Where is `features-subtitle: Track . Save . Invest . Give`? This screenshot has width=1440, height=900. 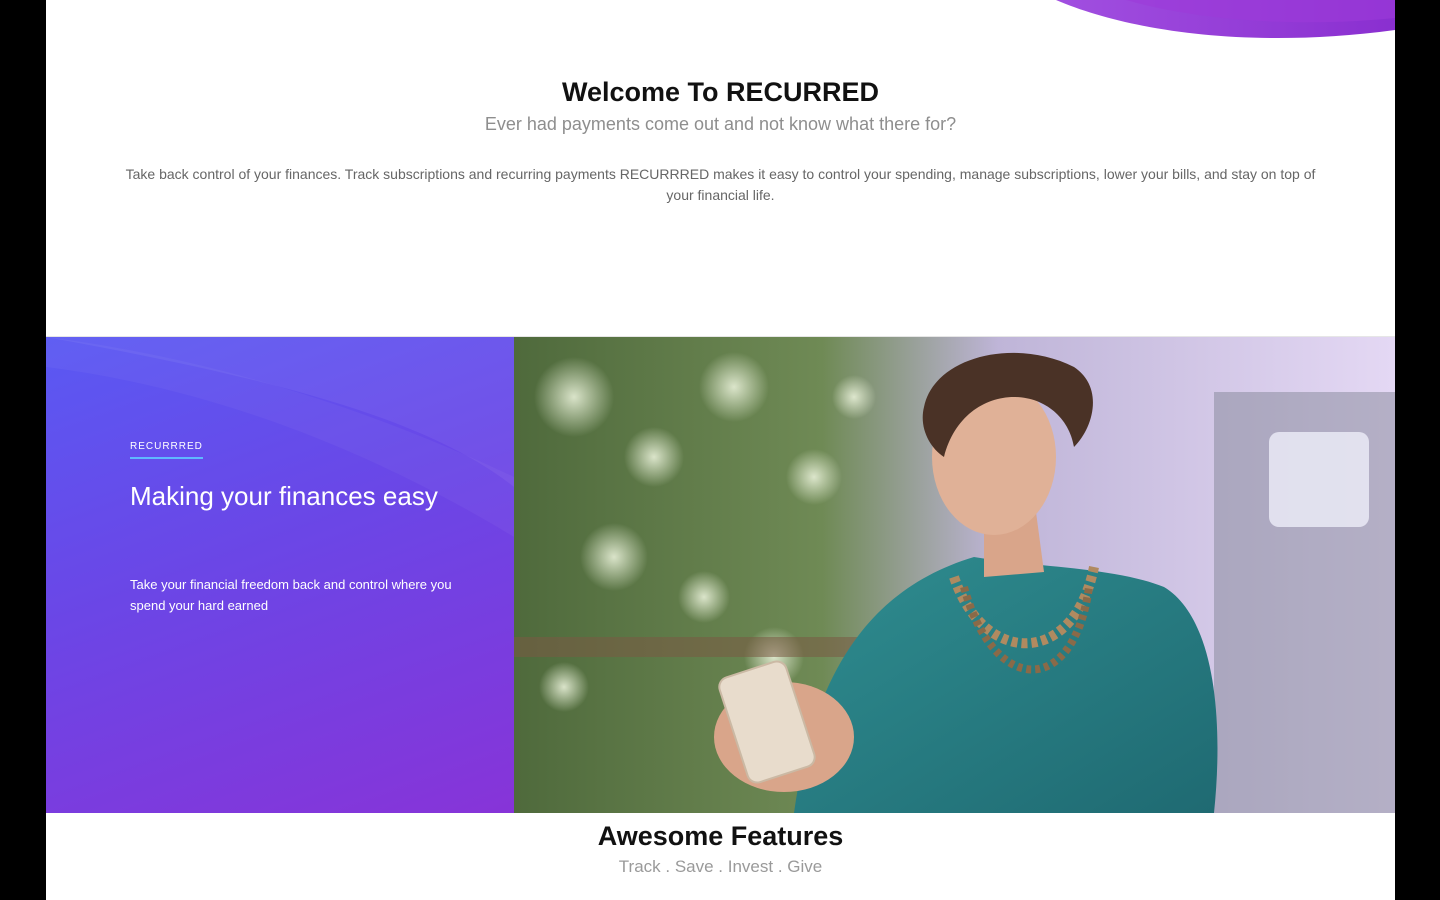 features-subtitle: Track . Save . Invest . Give is located at coordinates (720, 866).